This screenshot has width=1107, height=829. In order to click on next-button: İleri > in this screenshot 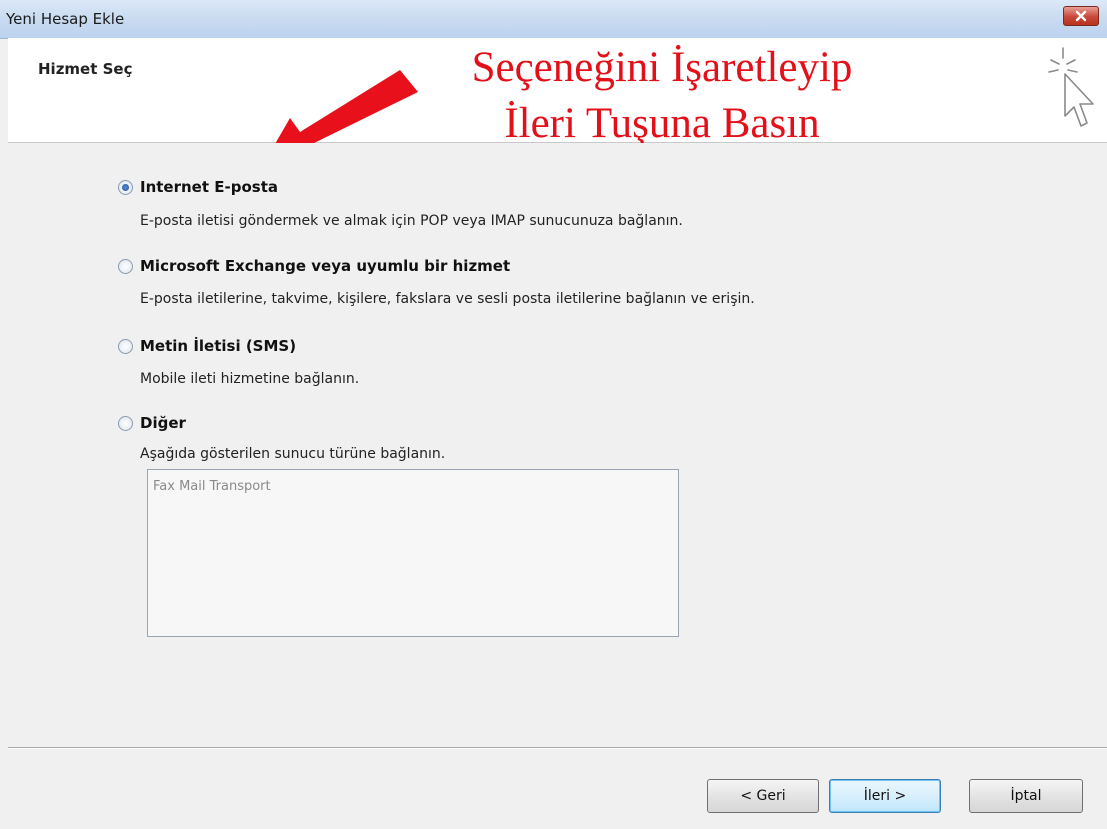, I will do `click(885, 796)`.